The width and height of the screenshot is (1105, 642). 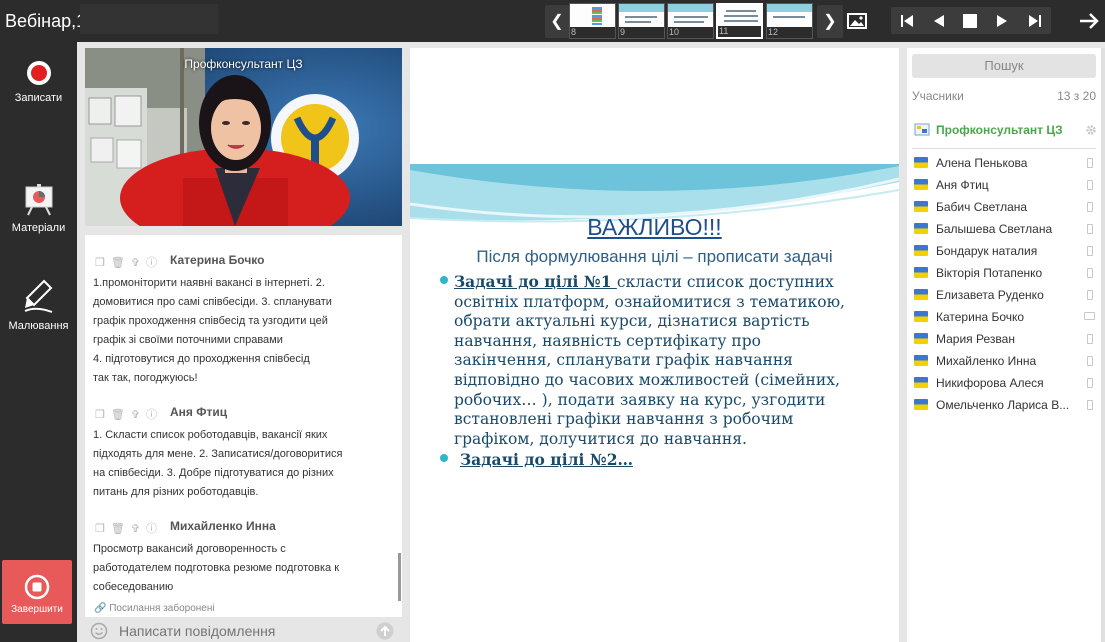 I want to click on participant-item: Михайленко Инна, so click(x=1005, y=363).